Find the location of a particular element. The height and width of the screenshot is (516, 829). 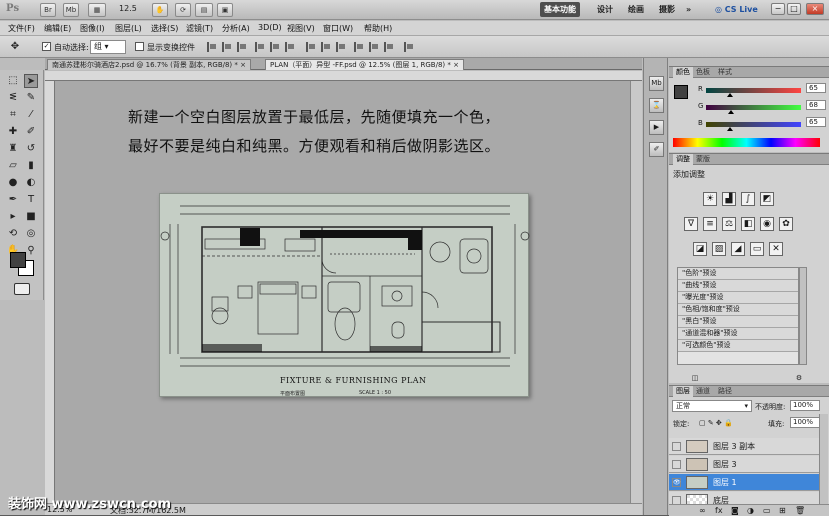

blur-tool-icon: ● is located at coordinates (13, 183).